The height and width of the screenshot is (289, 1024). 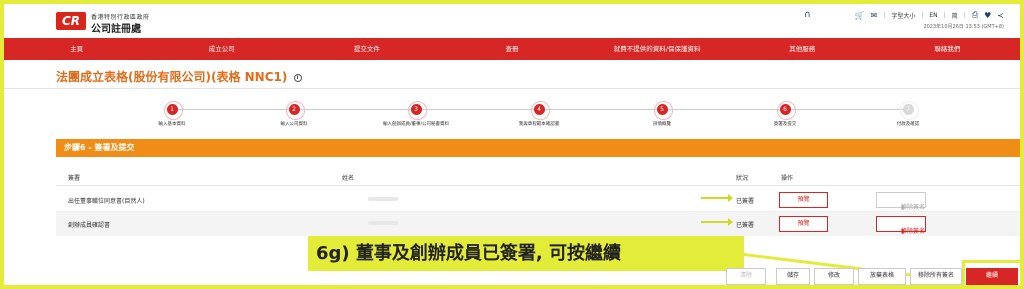 What do you see at coordinates (348, 178) in the screenshot?
I see `col-header-name: 姓名` at bounding box center [348, 178].